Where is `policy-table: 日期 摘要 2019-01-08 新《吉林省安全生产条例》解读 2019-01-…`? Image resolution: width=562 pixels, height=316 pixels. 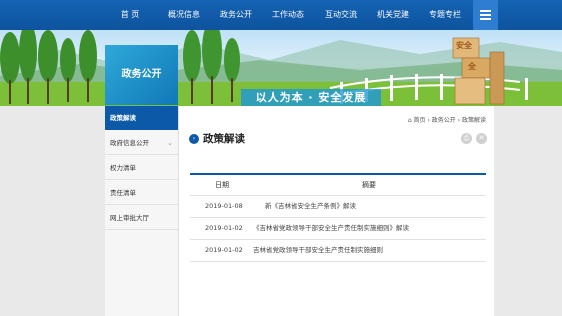
policy-table: 日期 摘要 2019-01-08 新《吉林省安全生产条例》解读 2019-01-… is located at coordinates (338, 217).